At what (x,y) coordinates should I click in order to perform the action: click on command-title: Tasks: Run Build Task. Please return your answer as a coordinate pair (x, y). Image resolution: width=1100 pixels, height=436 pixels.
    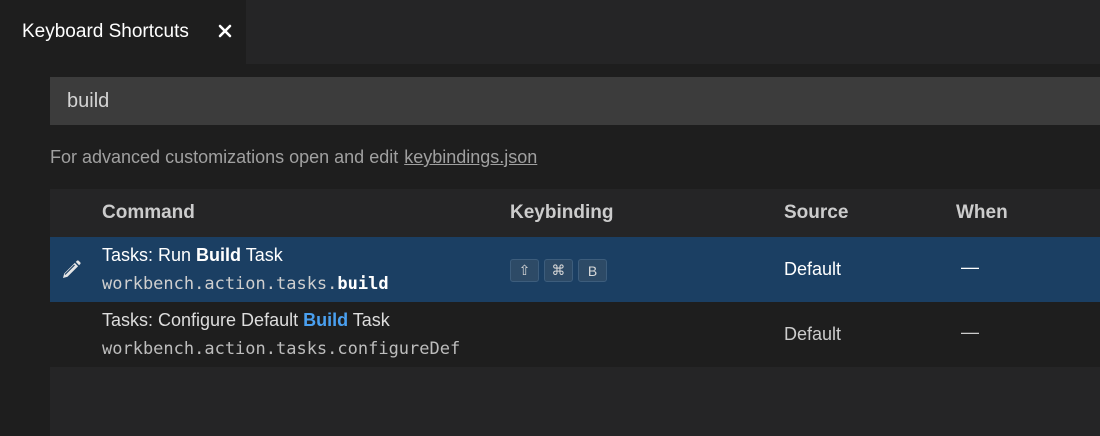
    Looking at the image, I should click on (192, 255).